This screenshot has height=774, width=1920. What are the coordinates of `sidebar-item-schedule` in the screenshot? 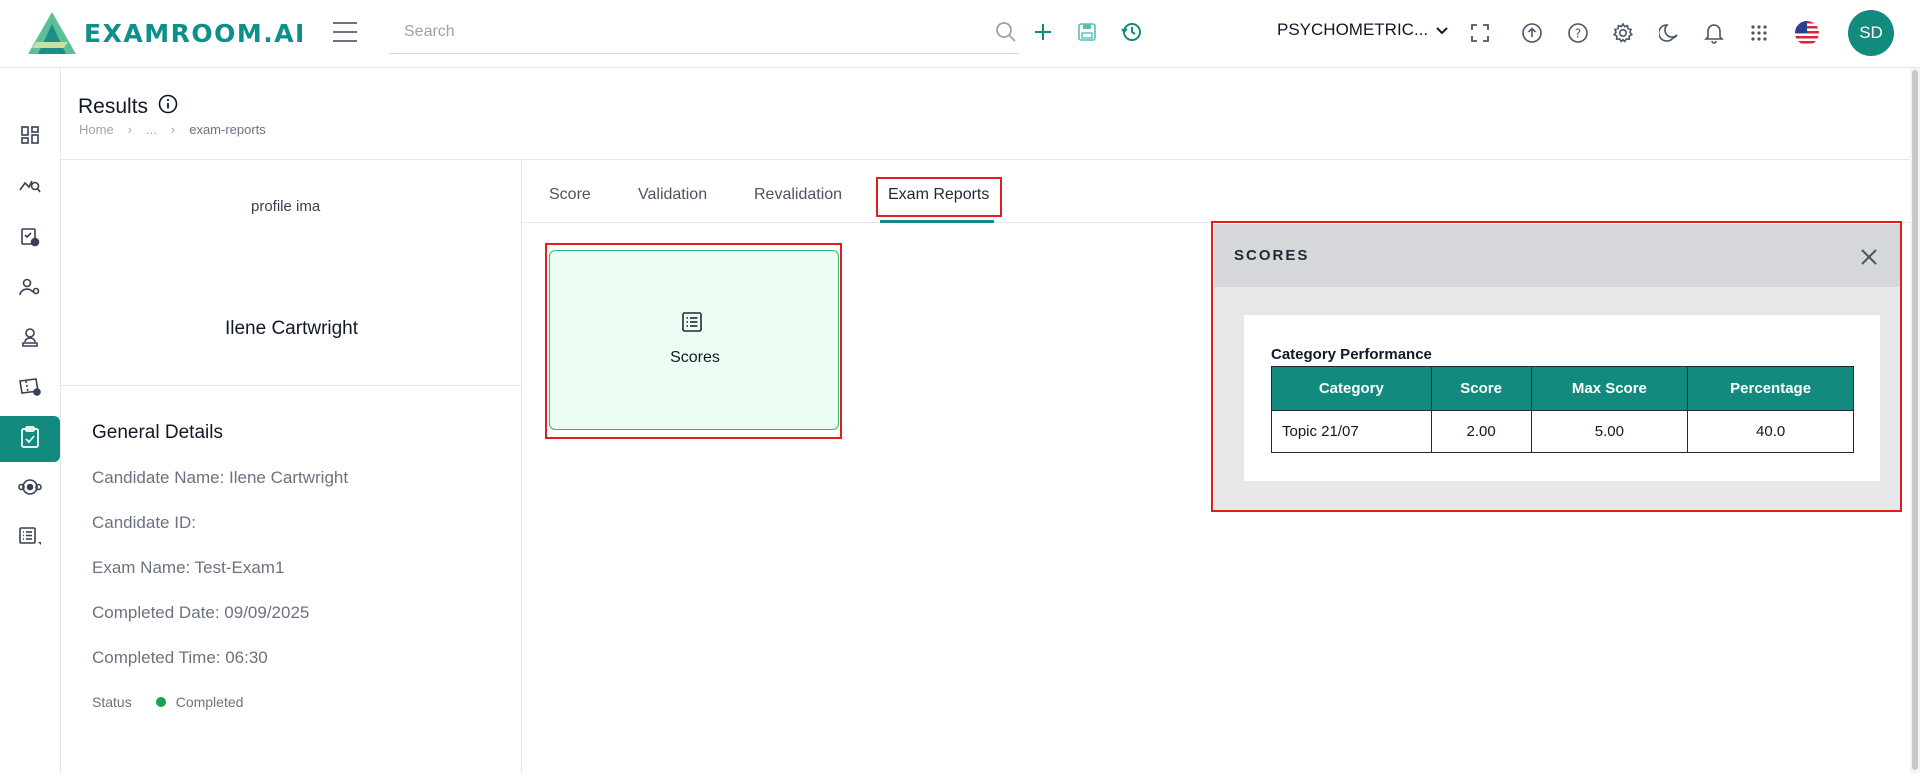 It's located at (30, 239).